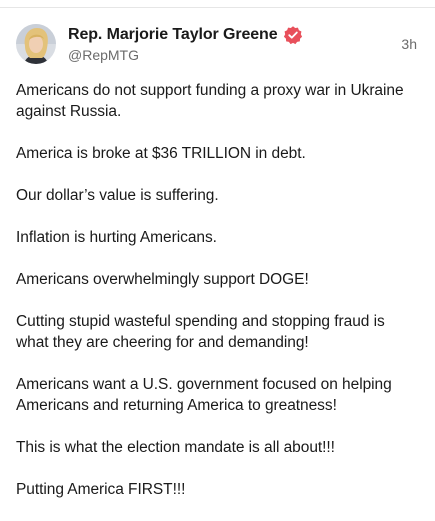 The height and width of the screenshot is (521, 435). Describe the element at coordinates (36, 44) in the screenshot. I see `avatar` at that location.